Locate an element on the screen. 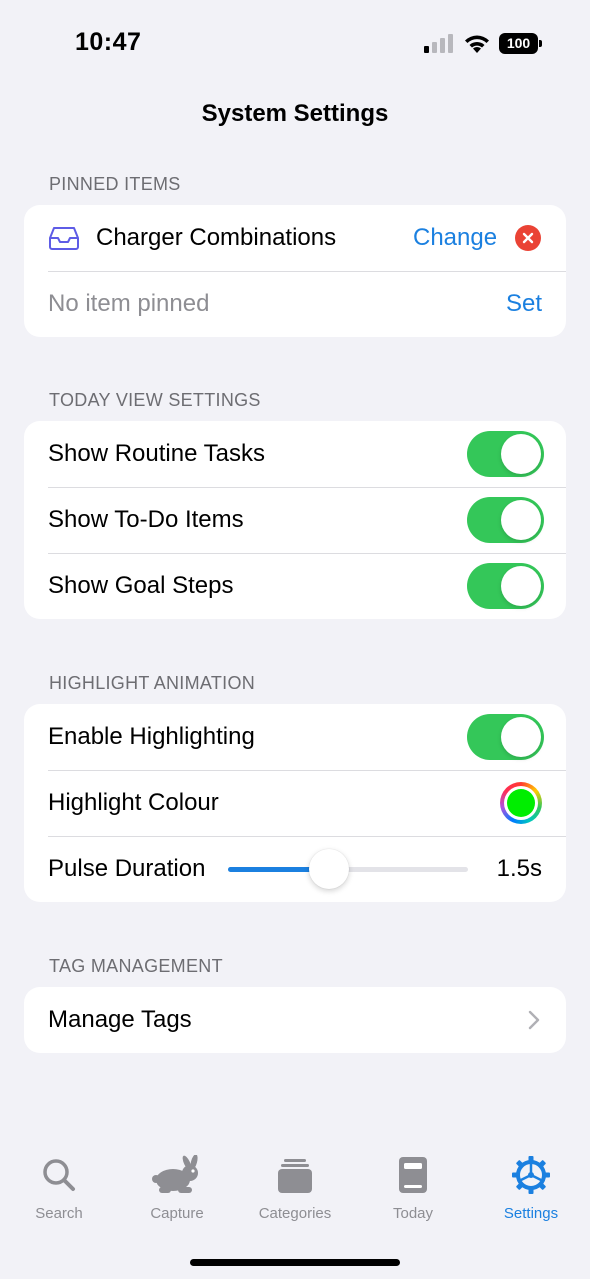 The height and width of the screenshot is (1279, 590). home-indicator is located at coordinates (295, 1262).